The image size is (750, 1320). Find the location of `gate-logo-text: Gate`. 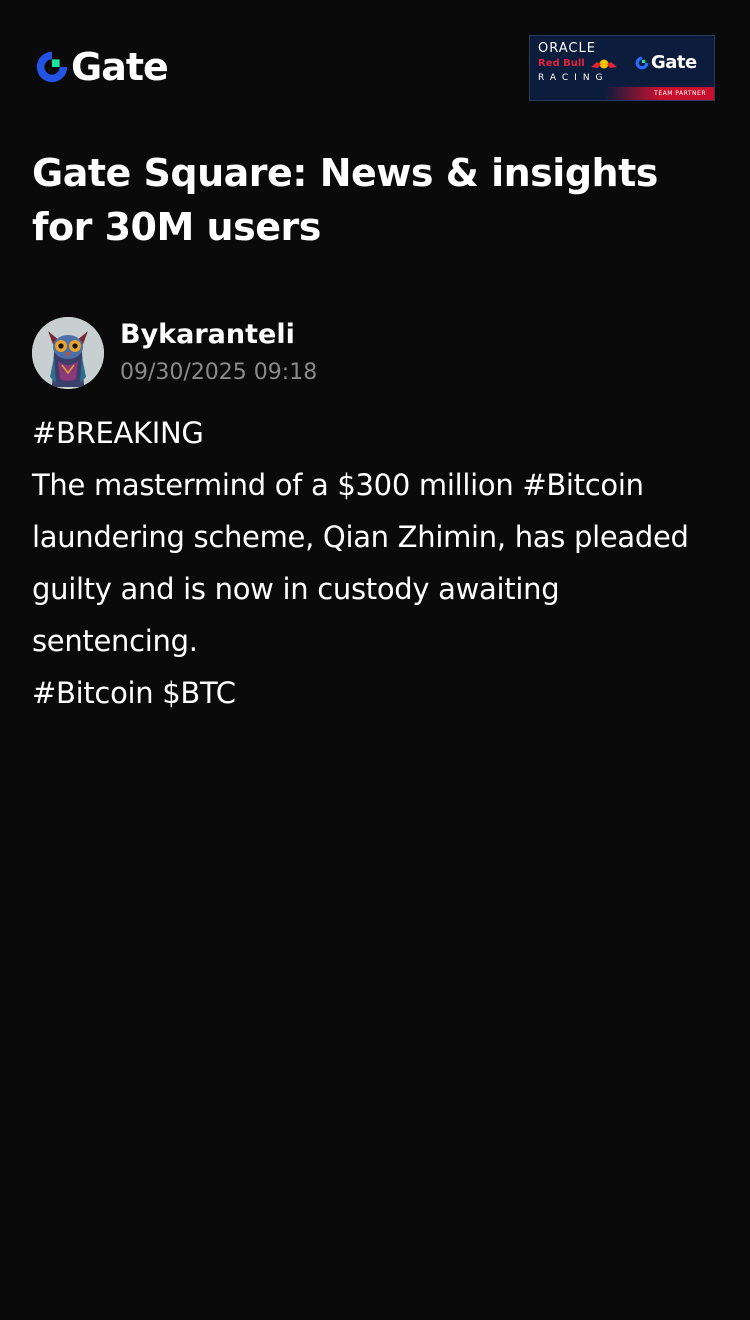

gate-logo-text: Gate is located at coordinates (120, 67).